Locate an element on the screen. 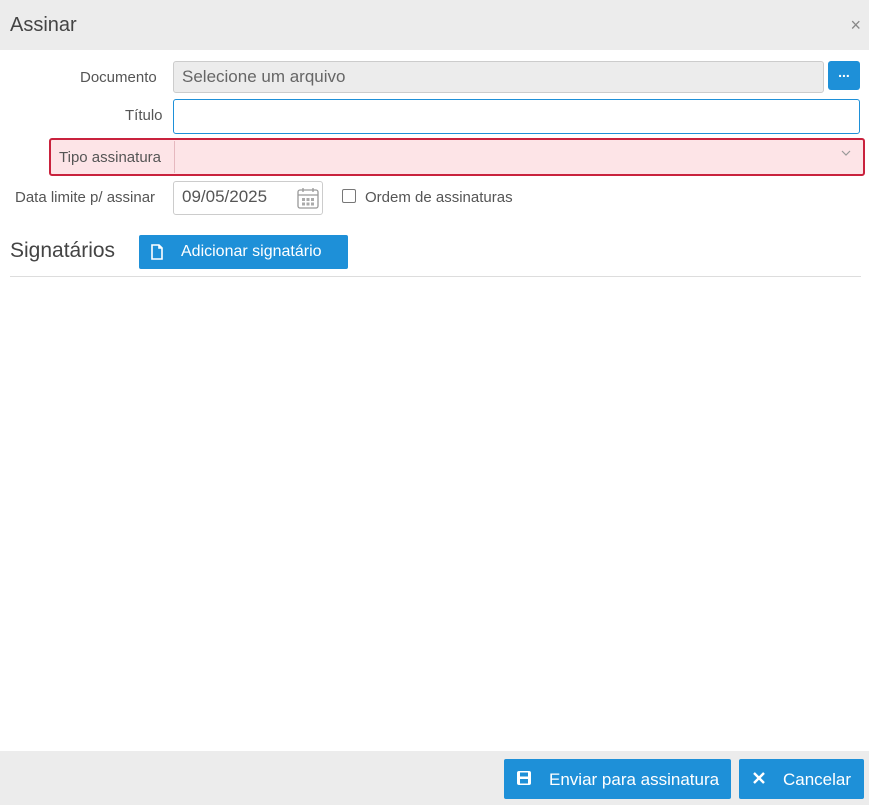 This screenshot has height=805, width=869. close-icon: × is located at coordinates (855, 25).